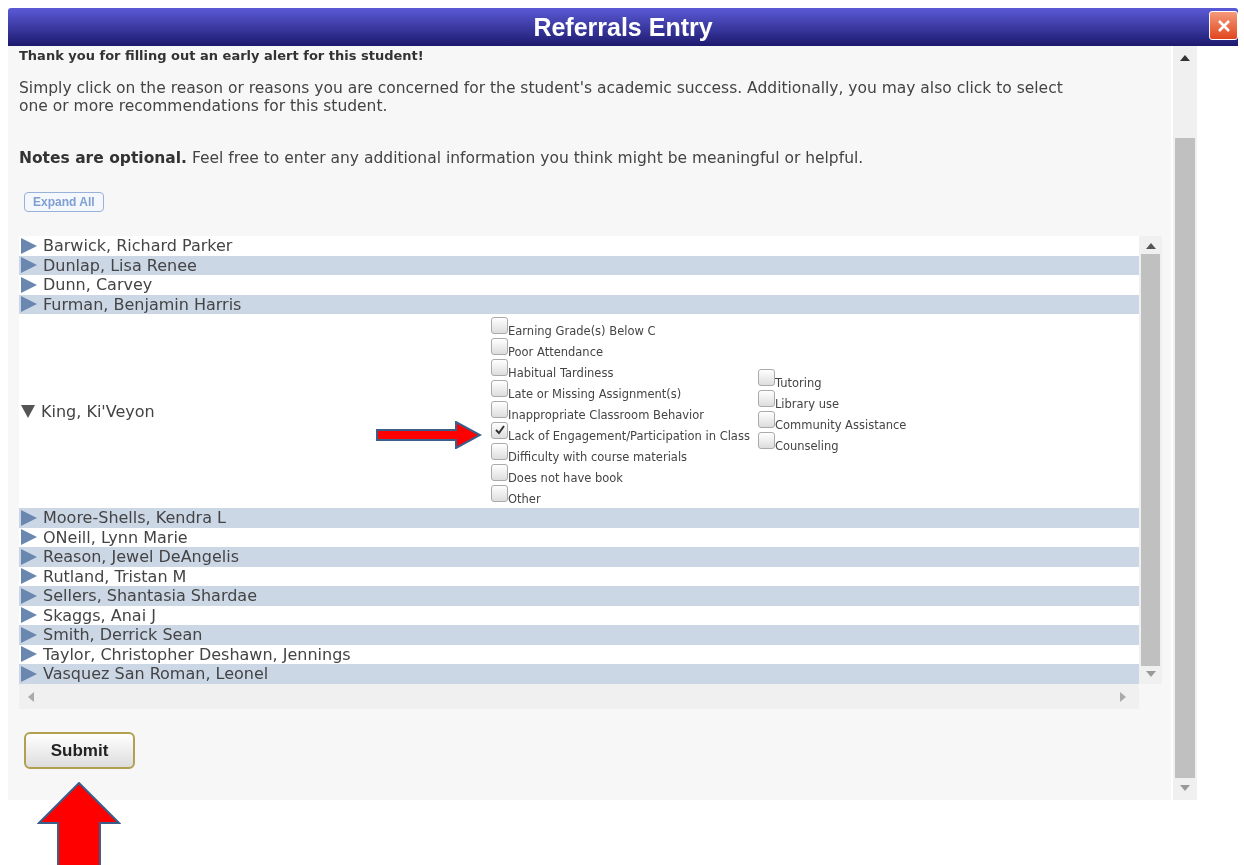  I want to click on student-name: Furman, Benjamin Harris, so click(142, 304).